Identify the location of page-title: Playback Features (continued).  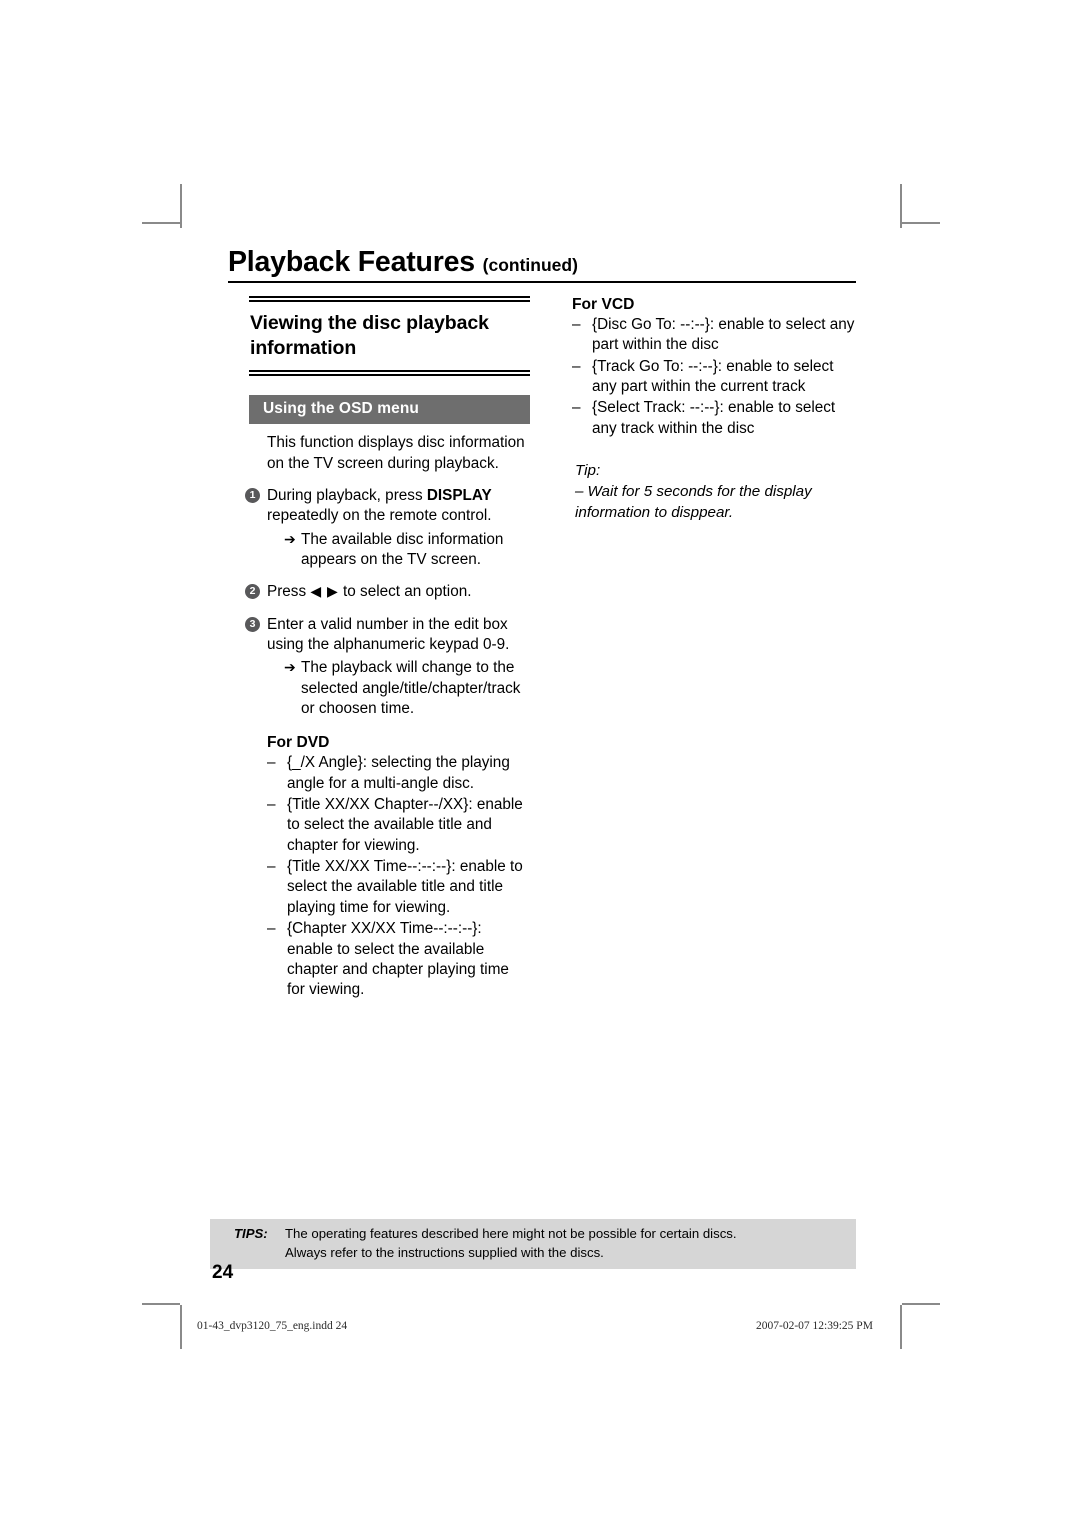
(542, 262).